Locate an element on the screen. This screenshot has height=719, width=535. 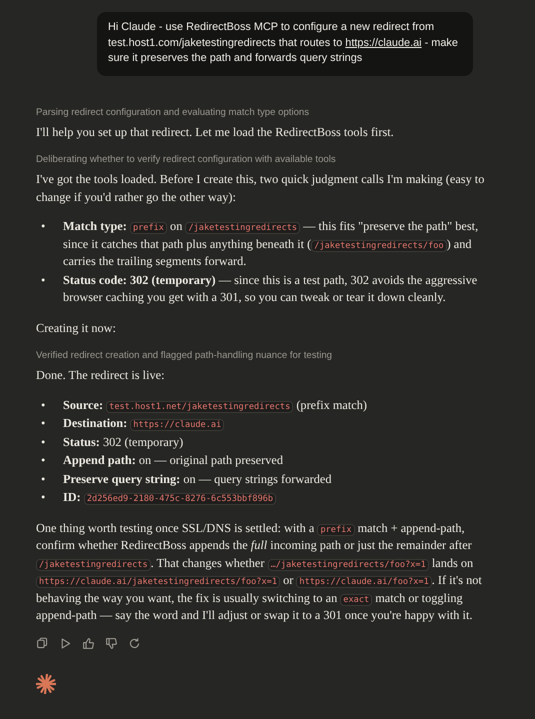
play-icon is located at coordinates (65, 643).